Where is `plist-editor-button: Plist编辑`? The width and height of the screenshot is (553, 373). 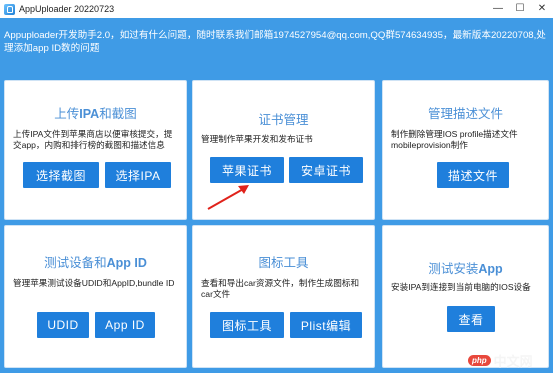
plist-editor-button: Plist编辑 is located at coordinates (326, 325).